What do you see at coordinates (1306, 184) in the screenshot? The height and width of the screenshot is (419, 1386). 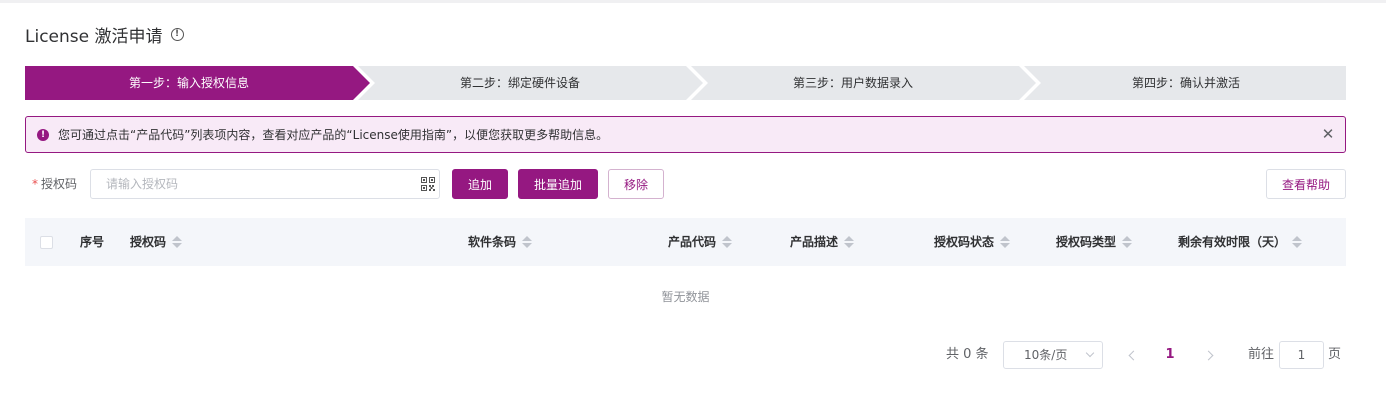 I see `help-button: 查看帮助` at bounding box center [1306, 184].